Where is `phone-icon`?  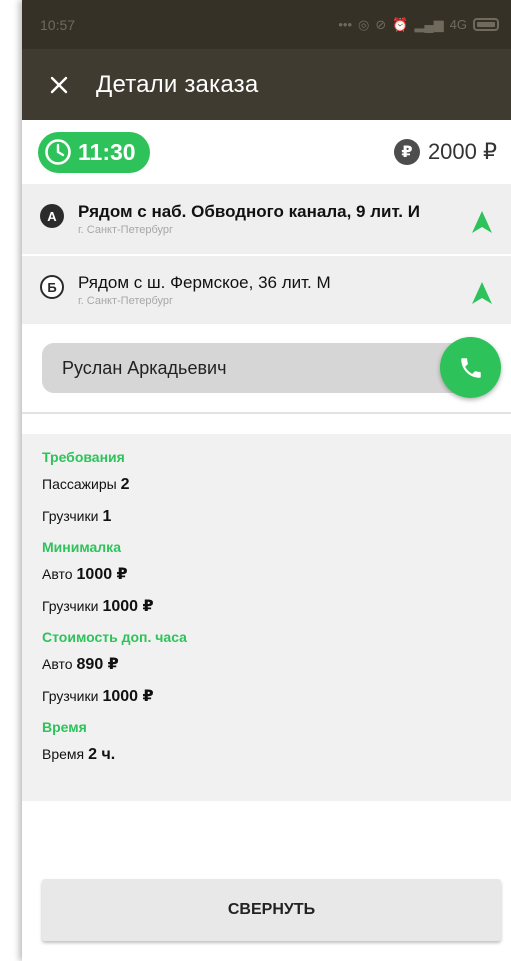
phone-icon is located at coordinates (470, 367).